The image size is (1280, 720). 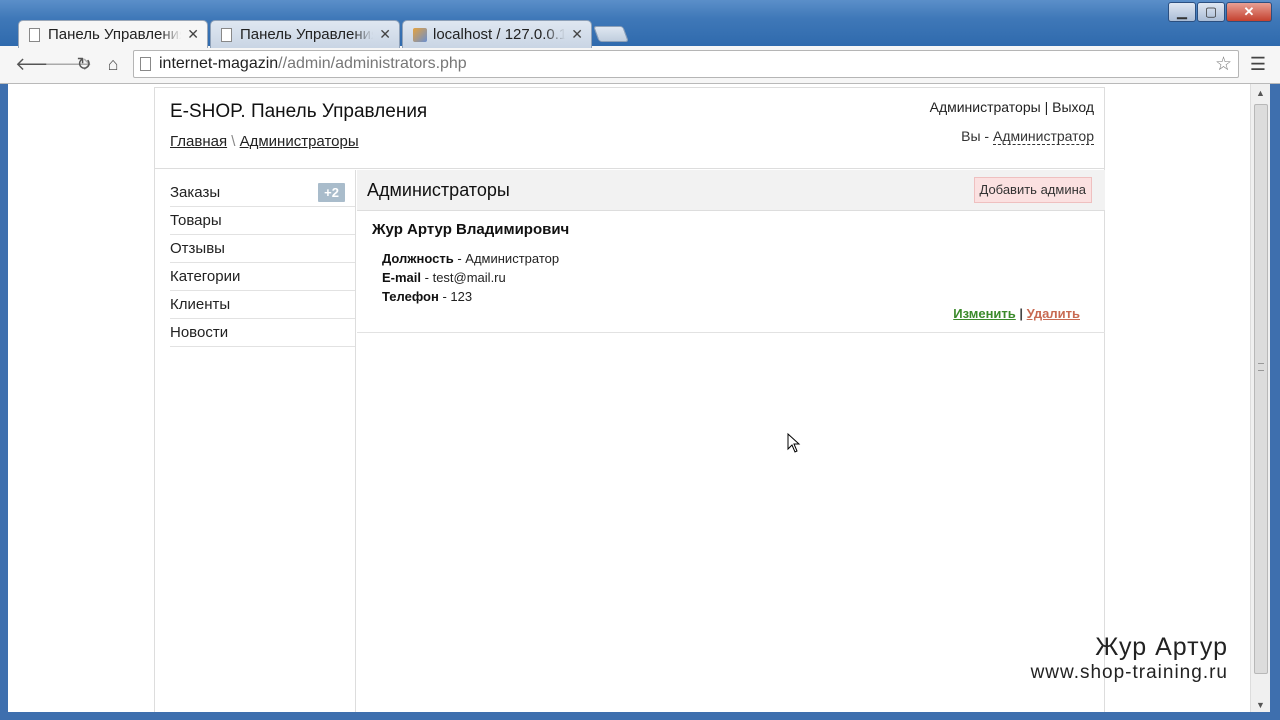 What do you see at coordinates (1258, 64) in the screenshot?
I see `menu-icon: ☰` at bounding box center [1258, 64].